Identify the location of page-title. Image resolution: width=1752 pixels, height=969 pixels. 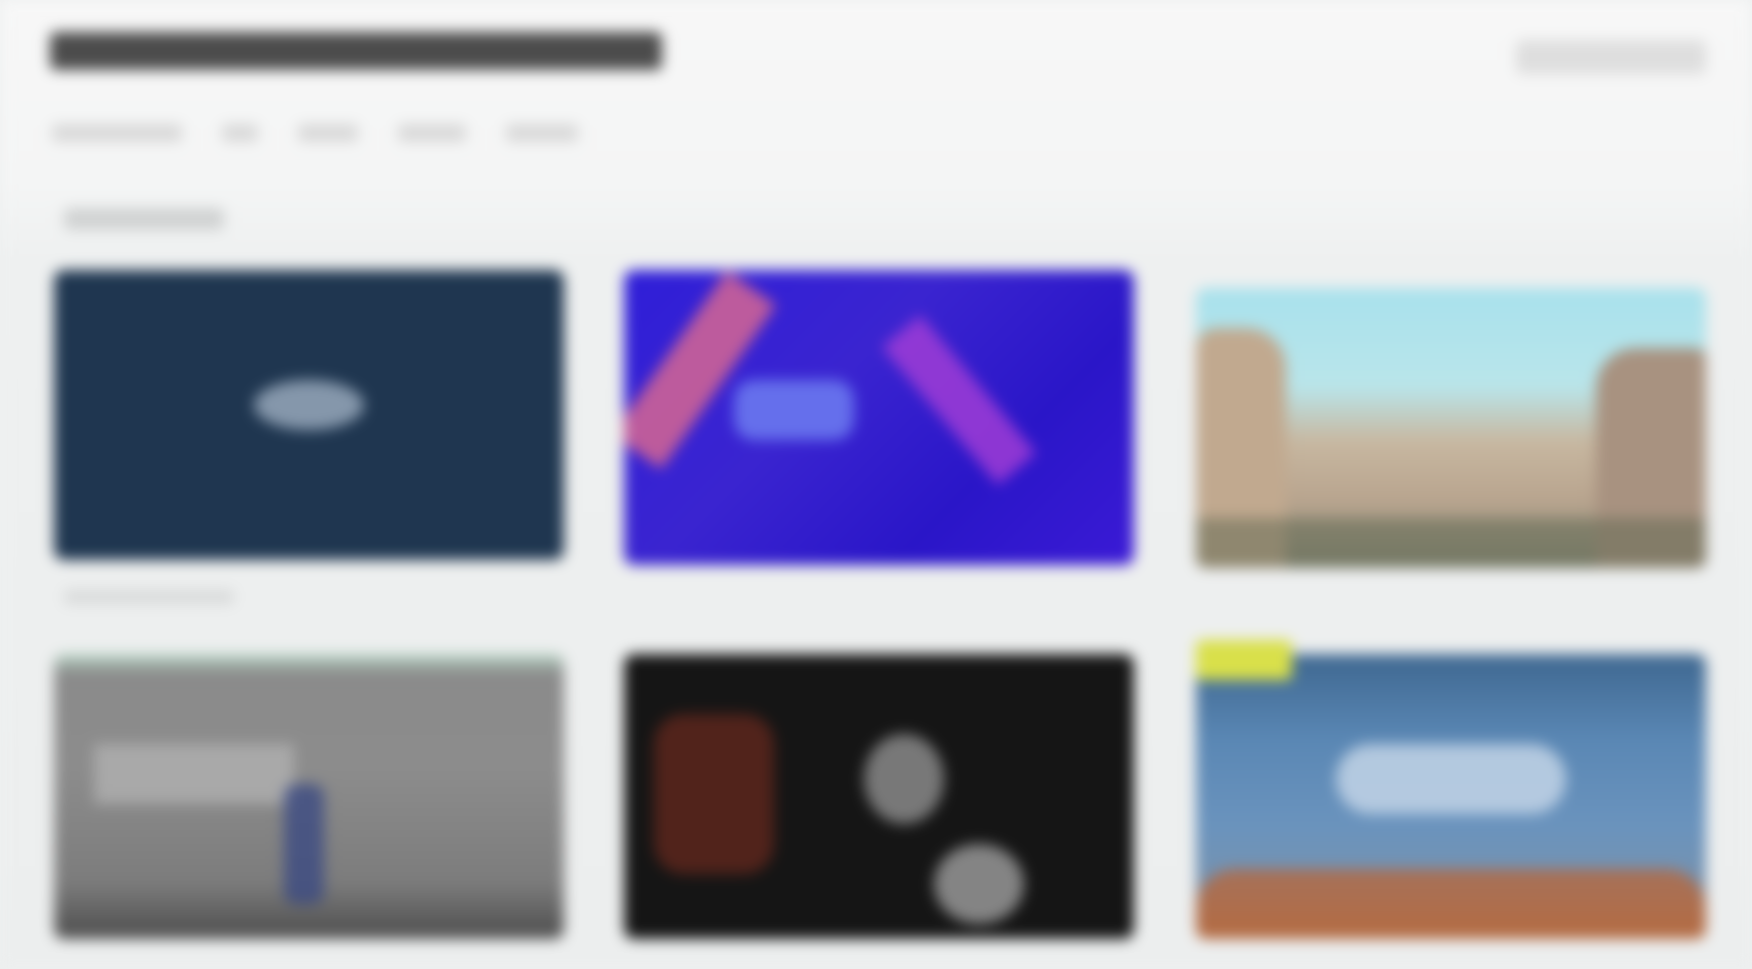
(356, 51).